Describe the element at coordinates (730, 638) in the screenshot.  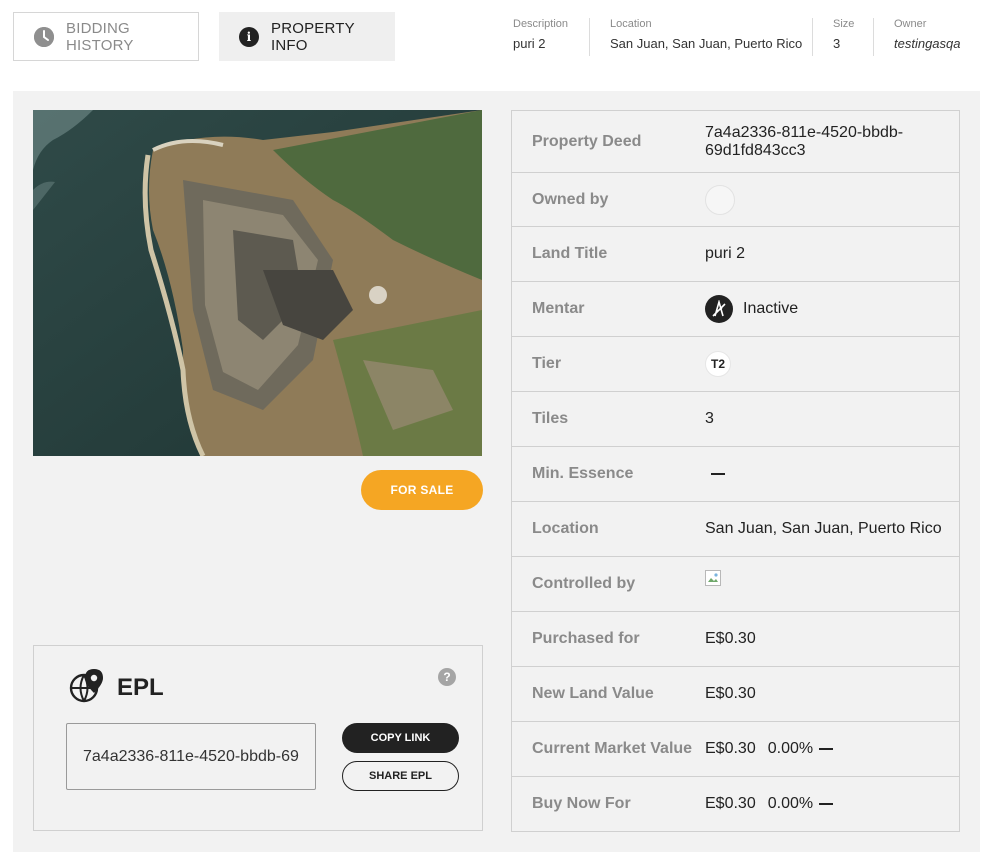
I see `purchased-for-value: E$0.30` at that location.